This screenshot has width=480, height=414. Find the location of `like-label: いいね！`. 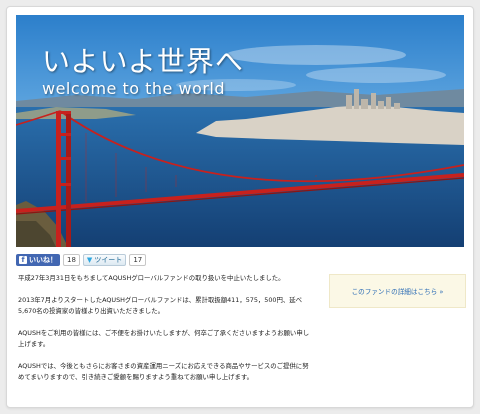

like-label: いいね！ is located at coordinates (43, 260).